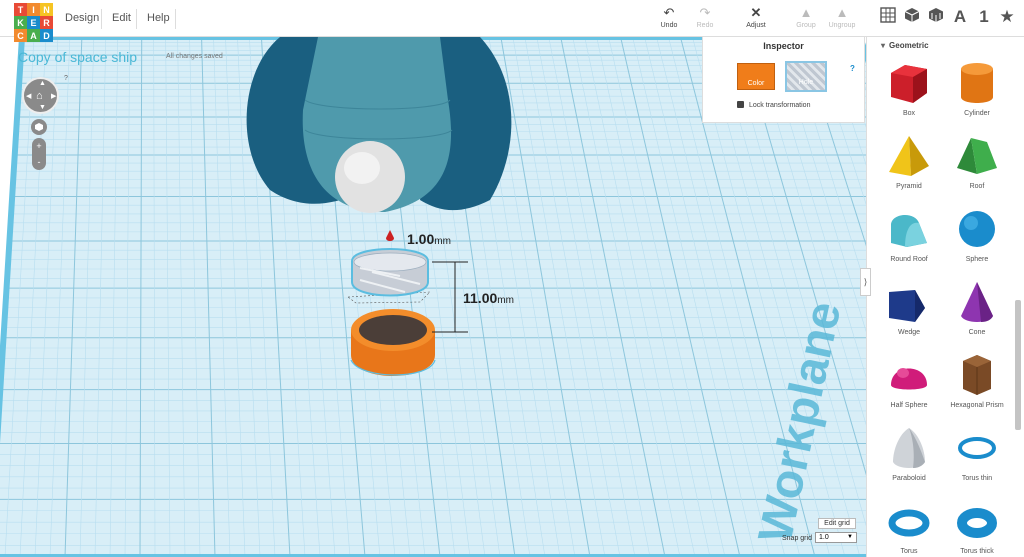 This screenshot has width=1024, height=557. Describe the element at coordinates (393, 342) in the screenshot. I see `orange-cylinder` at that location.